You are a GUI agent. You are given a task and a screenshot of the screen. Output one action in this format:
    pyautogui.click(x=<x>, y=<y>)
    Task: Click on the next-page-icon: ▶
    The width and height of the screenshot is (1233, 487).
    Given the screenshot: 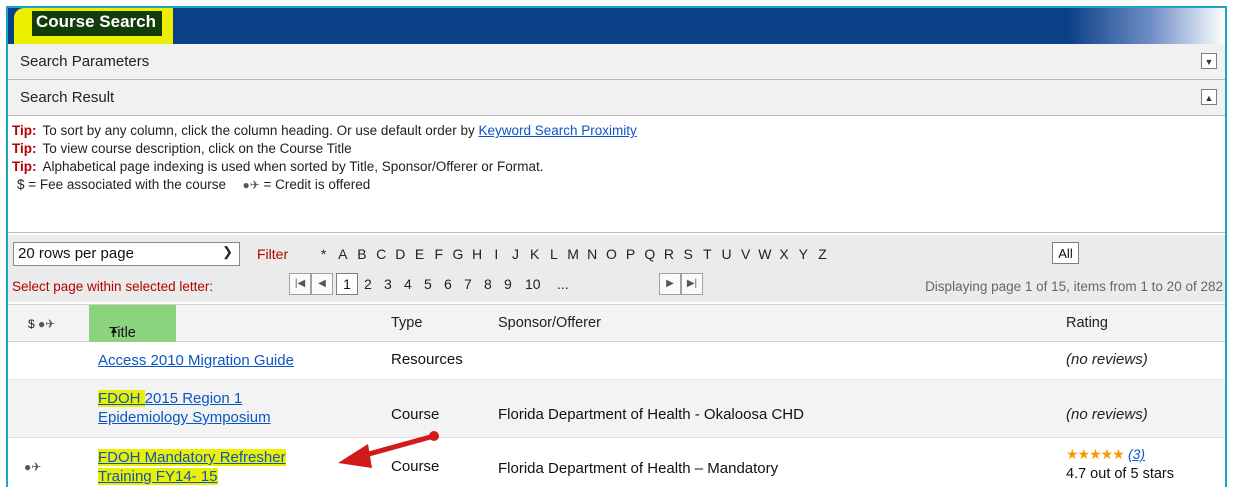 What is the action you would take?
    pyautogui.click(x=670, y=284)
    